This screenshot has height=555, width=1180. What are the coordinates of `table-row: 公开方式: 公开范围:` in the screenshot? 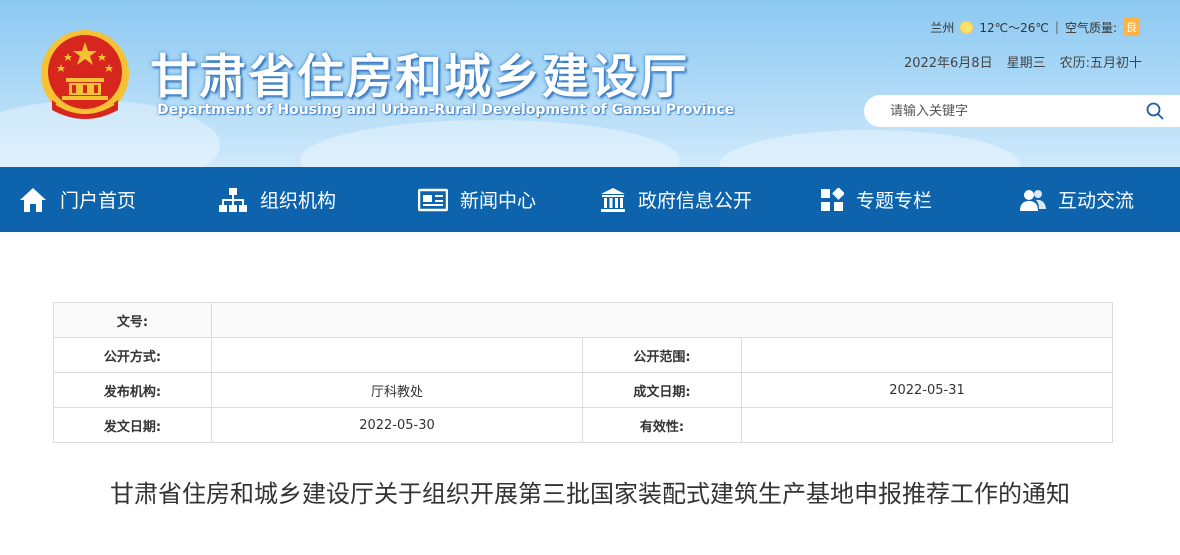 It's located at (583, 355).